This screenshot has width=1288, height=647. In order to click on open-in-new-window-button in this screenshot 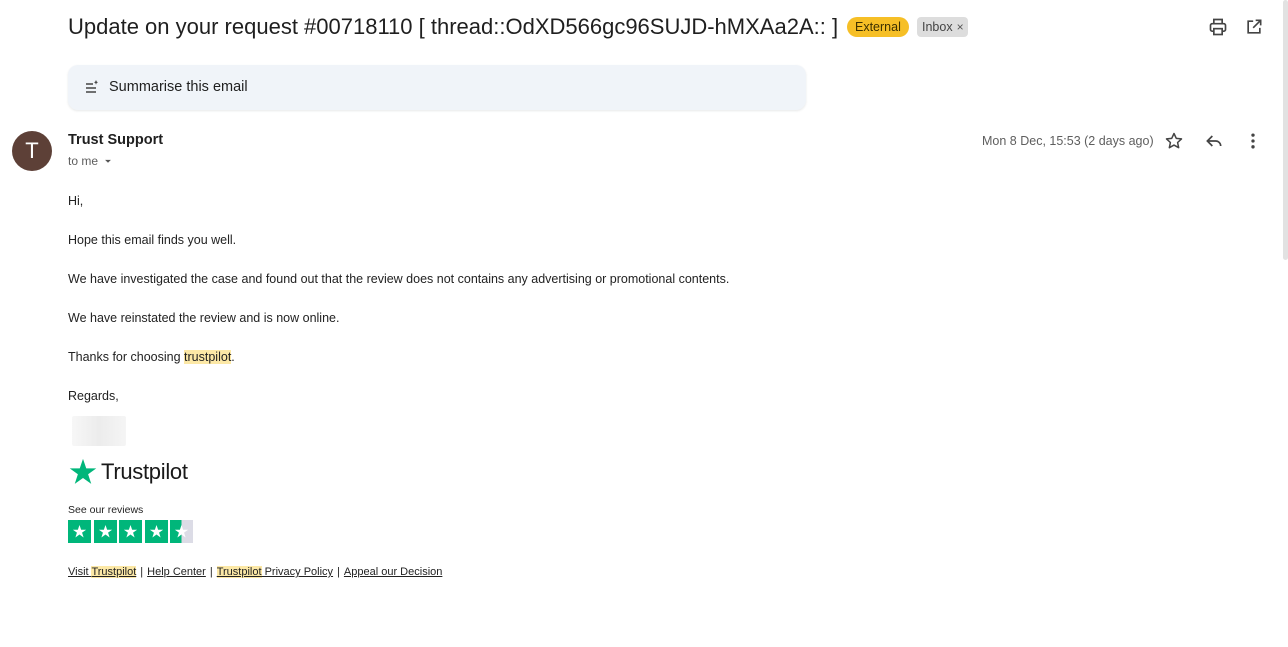, I will do `click(1254, 27)`.